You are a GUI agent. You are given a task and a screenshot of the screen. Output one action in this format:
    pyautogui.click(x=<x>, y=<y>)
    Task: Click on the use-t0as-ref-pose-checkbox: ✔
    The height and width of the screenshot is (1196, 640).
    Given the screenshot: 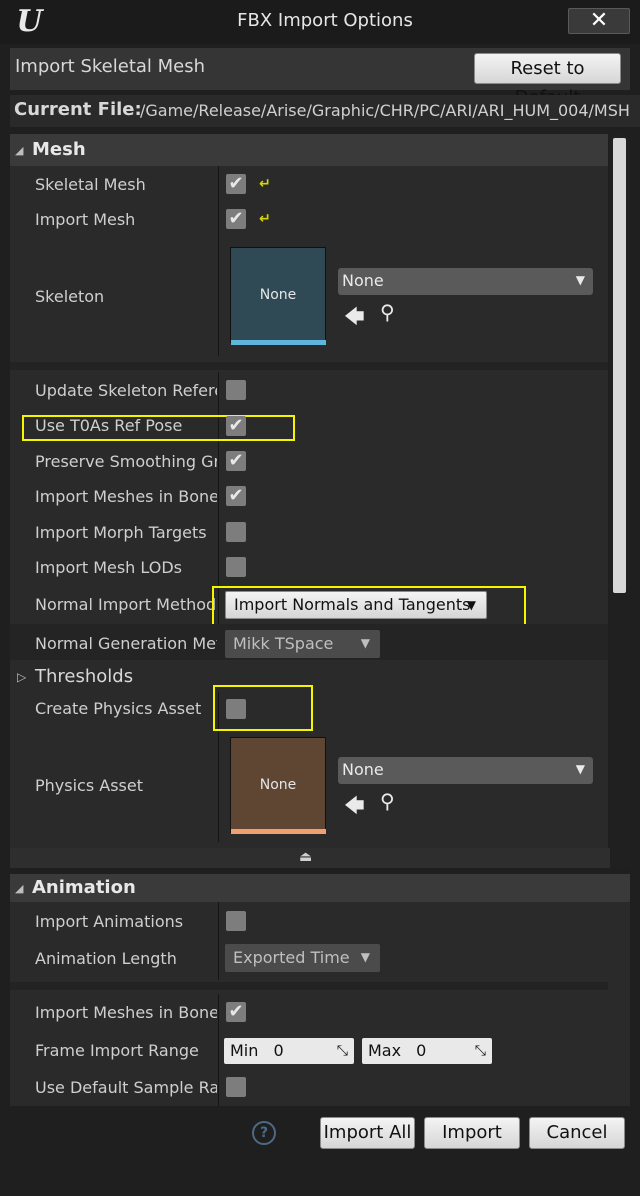 What is the action you would take?
    pyautogui.click(x=236, y=426)
    